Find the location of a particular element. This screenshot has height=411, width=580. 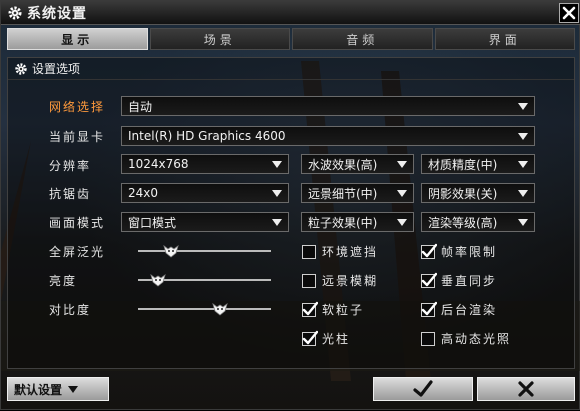

cross-icon is located at coordinates (526, 389).